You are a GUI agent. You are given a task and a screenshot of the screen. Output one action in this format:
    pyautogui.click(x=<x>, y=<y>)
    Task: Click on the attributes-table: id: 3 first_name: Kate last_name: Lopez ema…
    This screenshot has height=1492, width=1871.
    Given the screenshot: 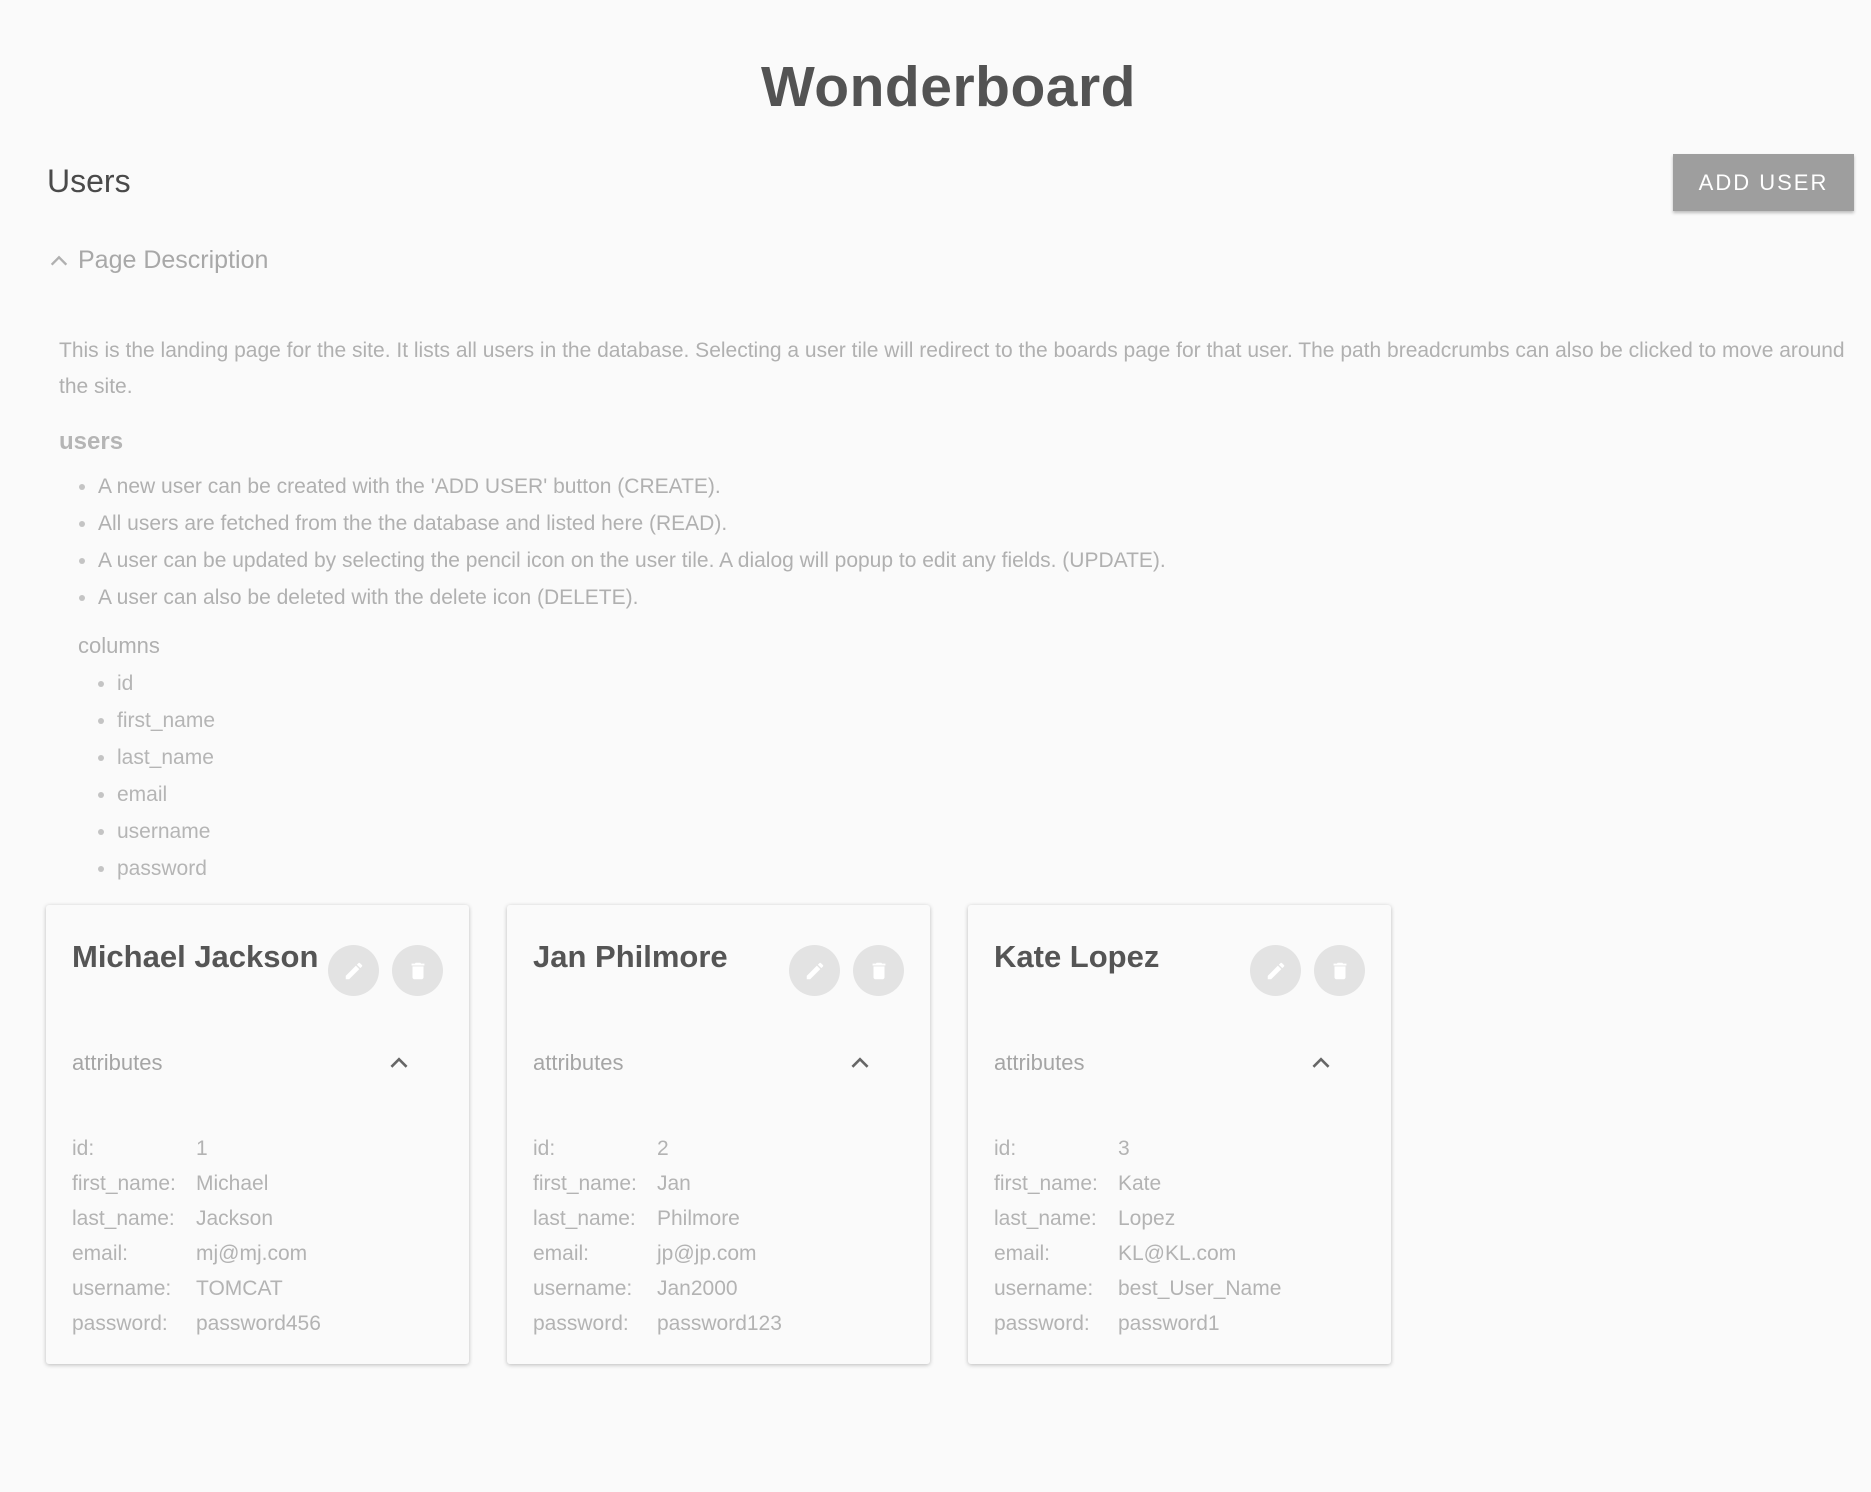 What is the action you would take?
    pyautogui.click(x=1137, y=1236)
    